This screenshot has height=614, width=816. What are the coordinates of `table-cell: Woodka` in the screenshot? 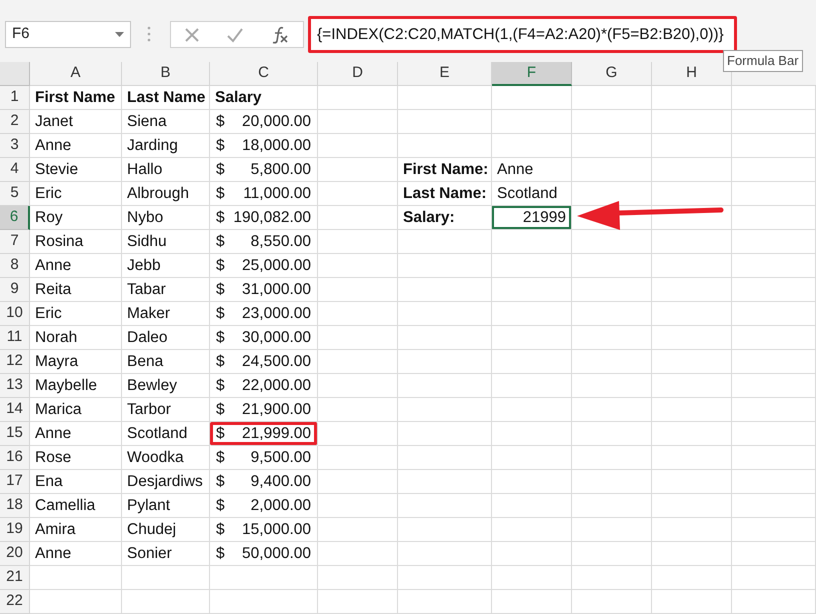 It's located at (166, 458).